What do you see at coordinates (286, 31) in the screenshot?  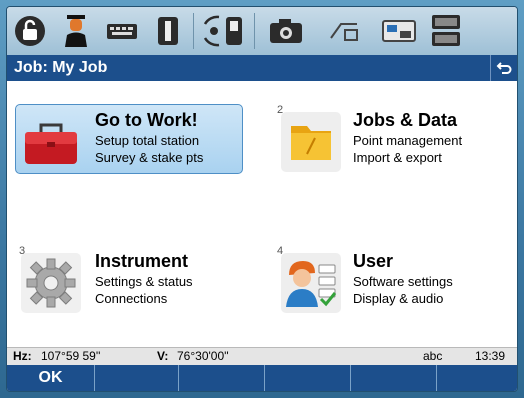 I see `camera-icon` at bounding box center [286, 31].